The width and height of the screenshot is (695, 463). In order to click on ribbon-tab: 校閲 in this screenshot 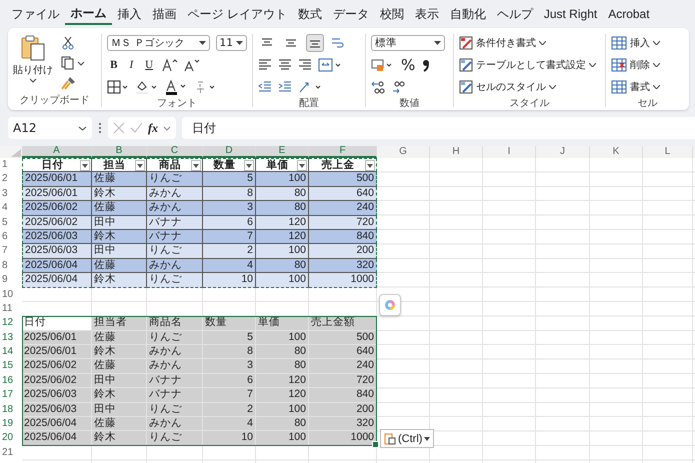, I will do `click(392, 14)`.